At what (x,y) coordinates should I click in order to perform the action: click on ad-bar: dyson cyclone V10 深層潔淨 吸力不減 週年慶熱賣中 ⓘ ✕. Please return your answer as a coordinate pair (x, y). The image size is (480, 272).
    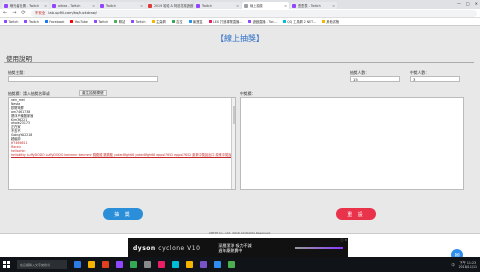
    Looking at the image, I should click on (240, 246).